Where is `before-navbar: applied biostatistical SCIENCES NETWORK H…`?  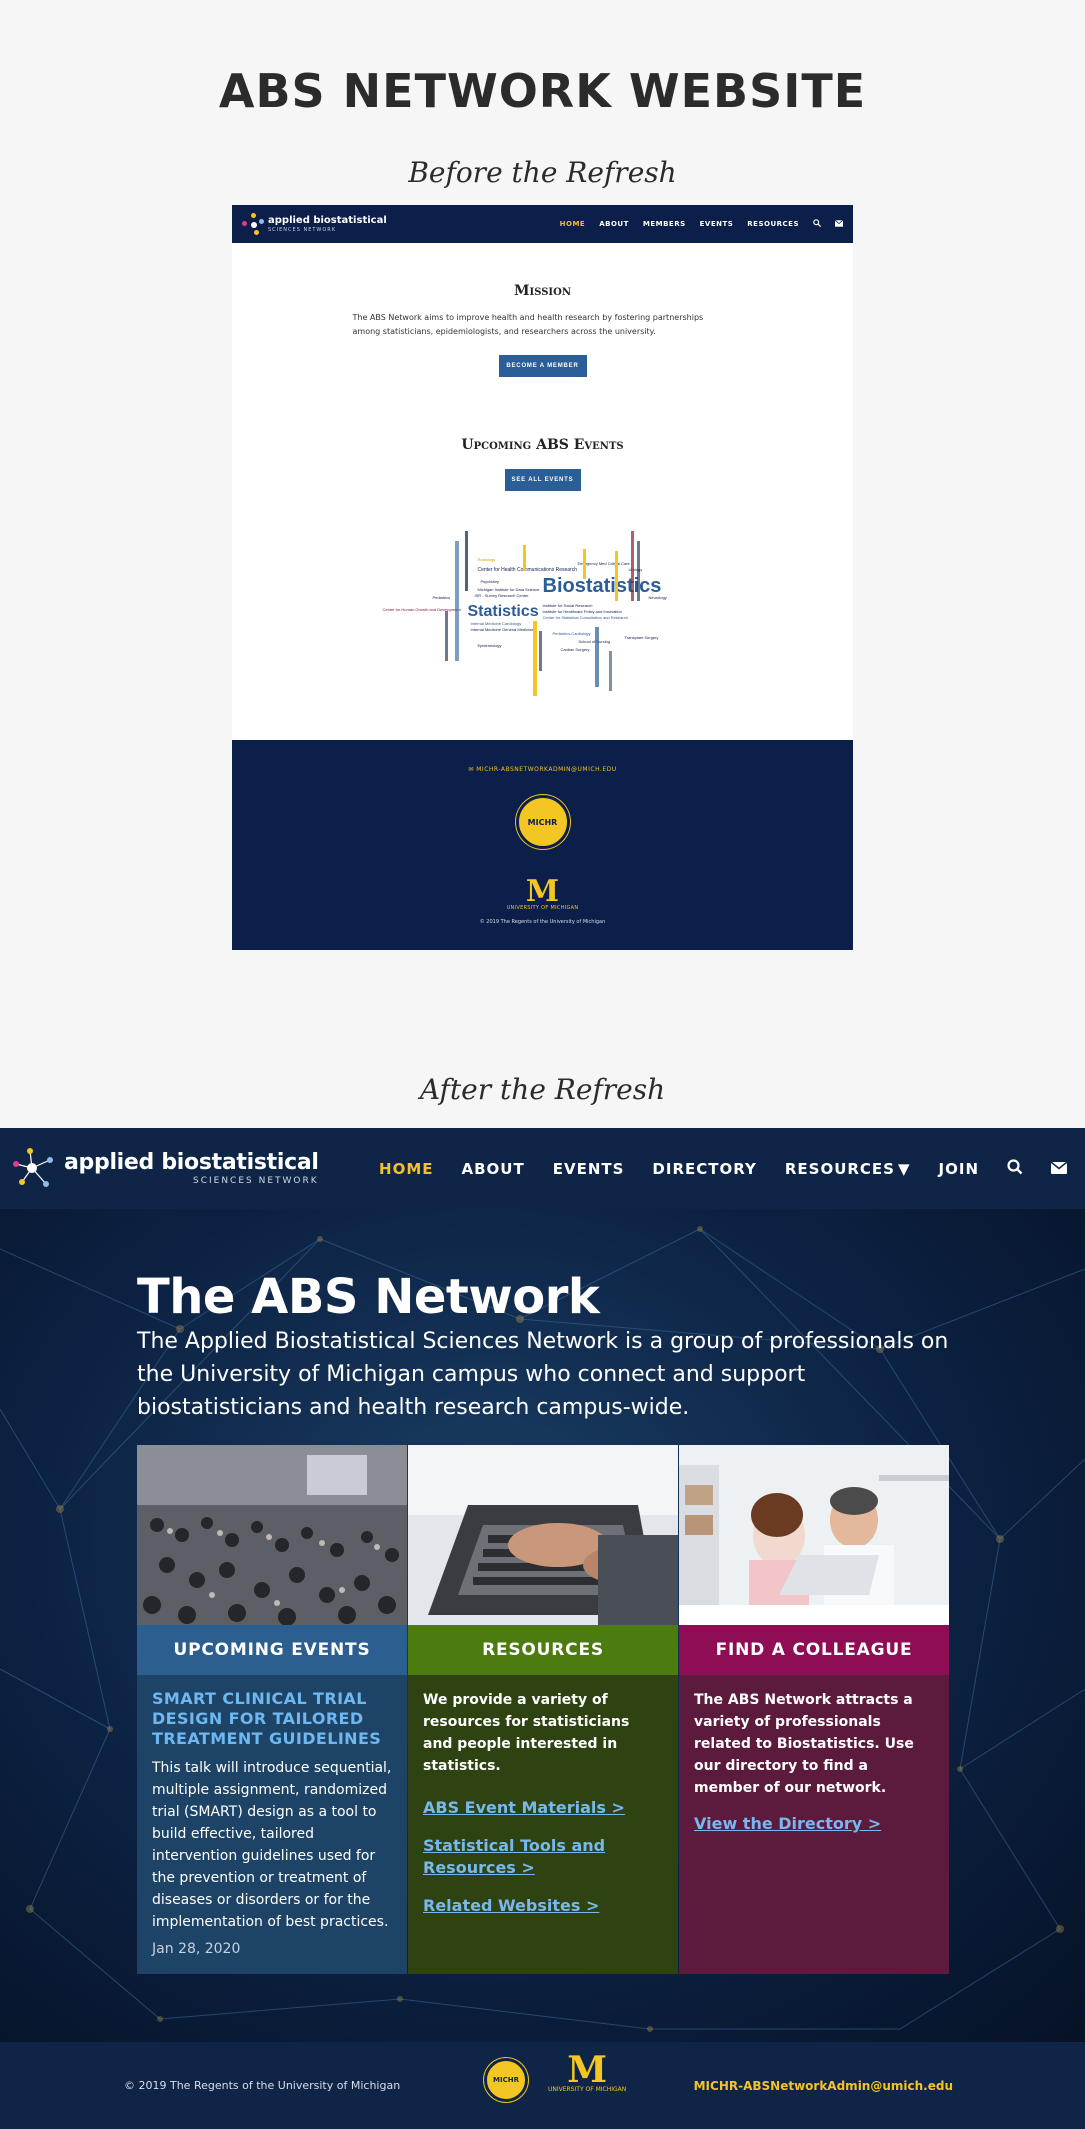 before-navbar: applied biostatistical SCIENCES NETWORK H… is located at coordinates (542, 224).